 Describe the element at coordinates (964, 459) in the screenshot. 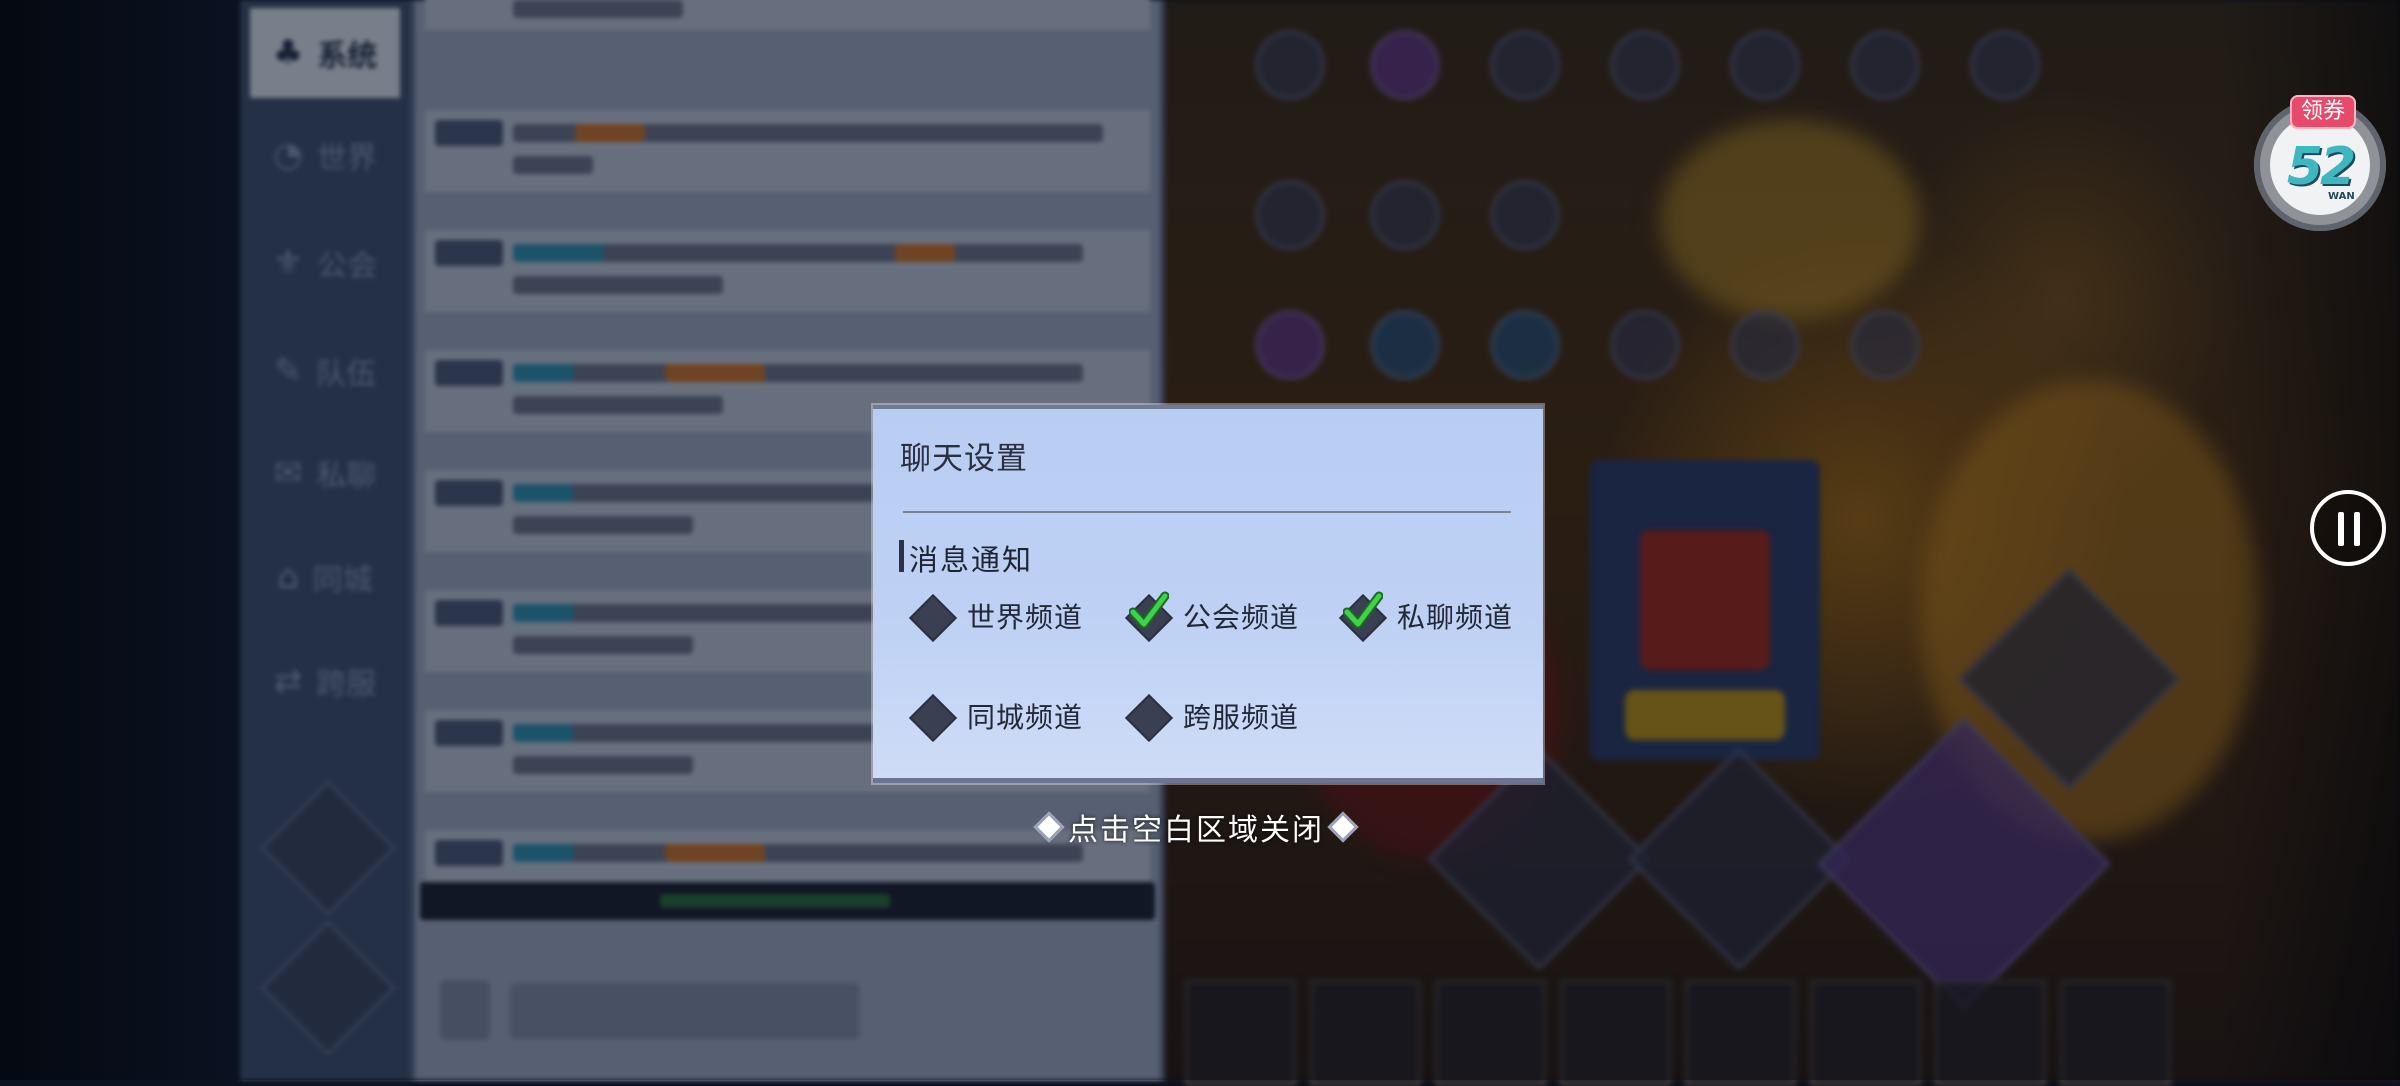

I see `dialog-title: 聊天设置` at that location.